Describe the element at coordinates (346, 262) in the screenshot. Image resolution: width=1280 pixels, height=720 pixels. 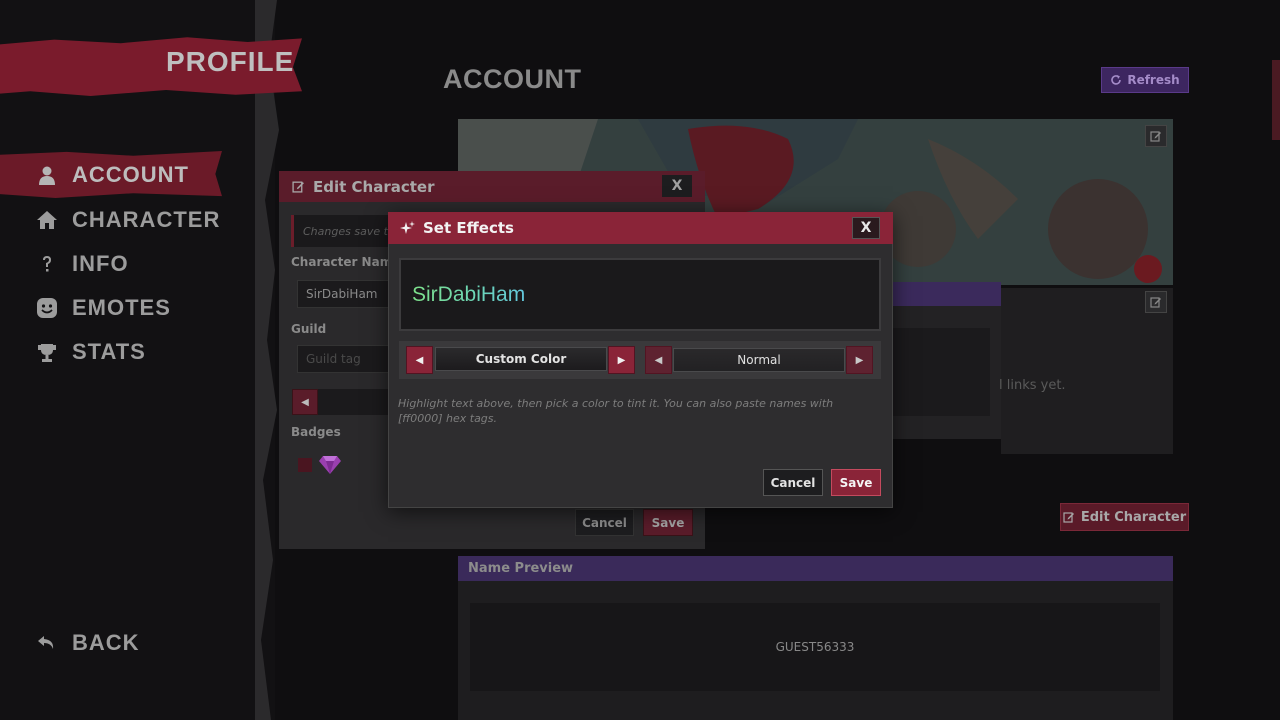
I see `character-name-label: Character Name` at that location.